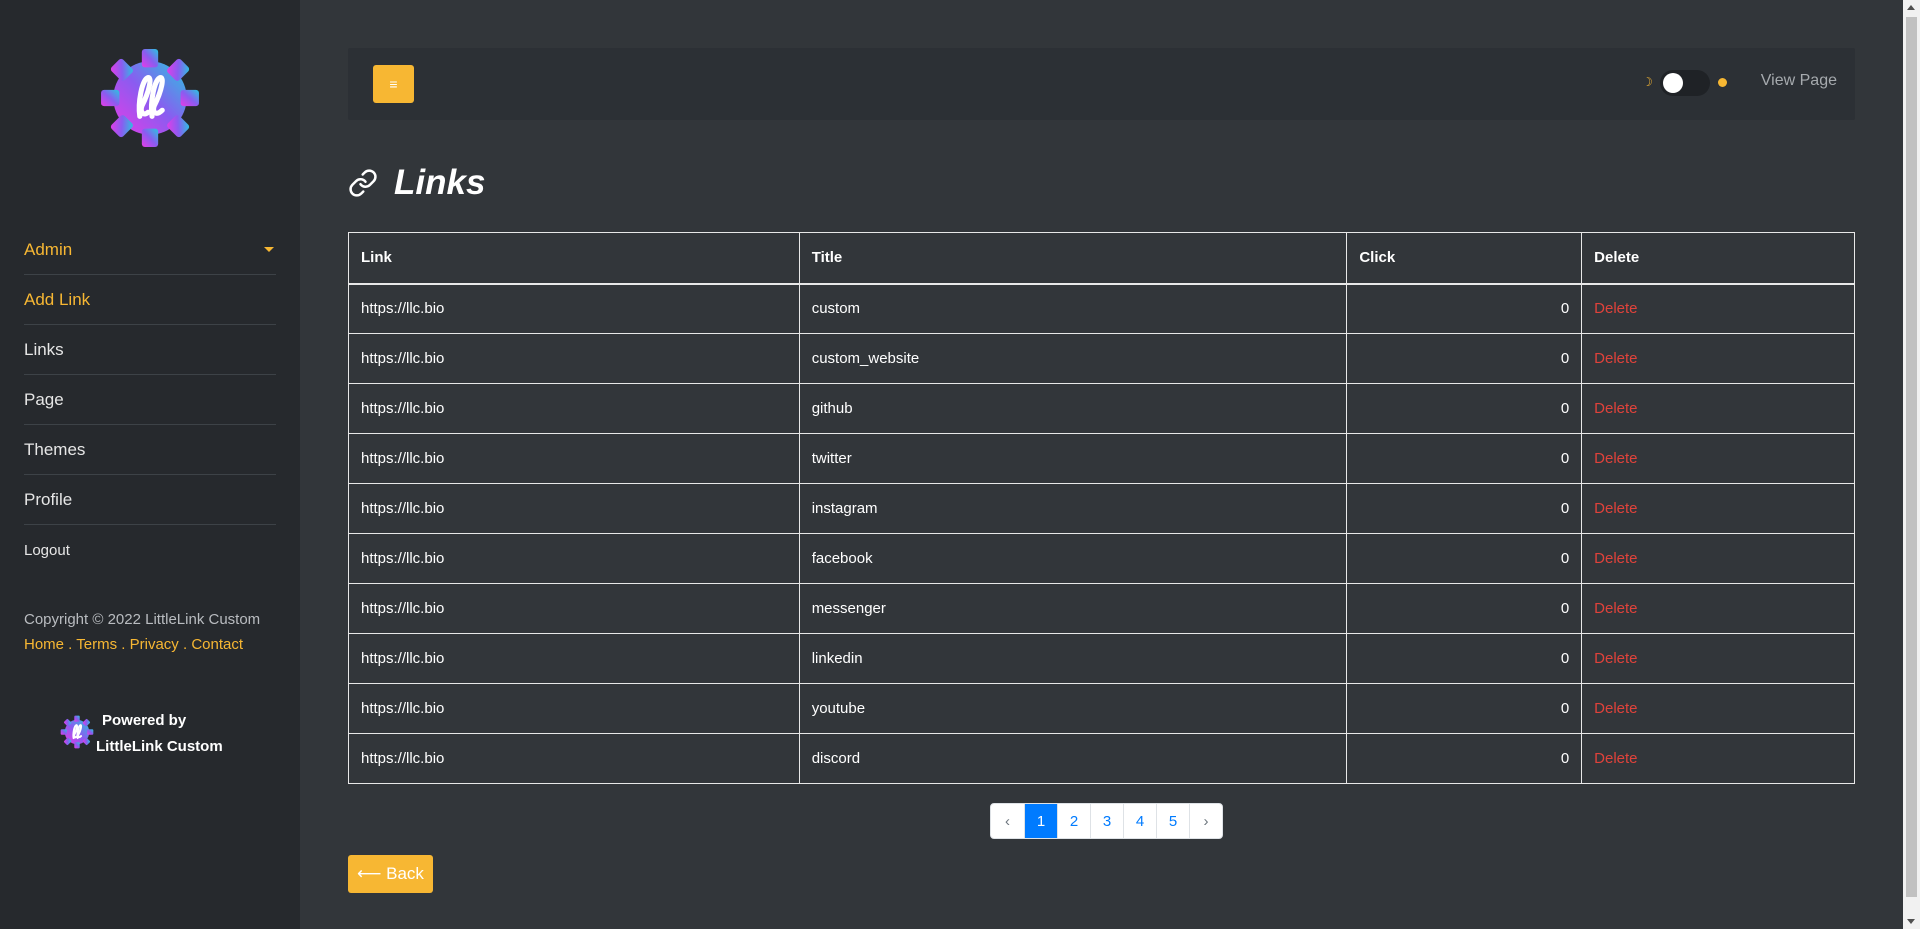 This screenshot has height=929, width=1920. I want to click on scroll-up-arrow-icon, so click(1911, 7).